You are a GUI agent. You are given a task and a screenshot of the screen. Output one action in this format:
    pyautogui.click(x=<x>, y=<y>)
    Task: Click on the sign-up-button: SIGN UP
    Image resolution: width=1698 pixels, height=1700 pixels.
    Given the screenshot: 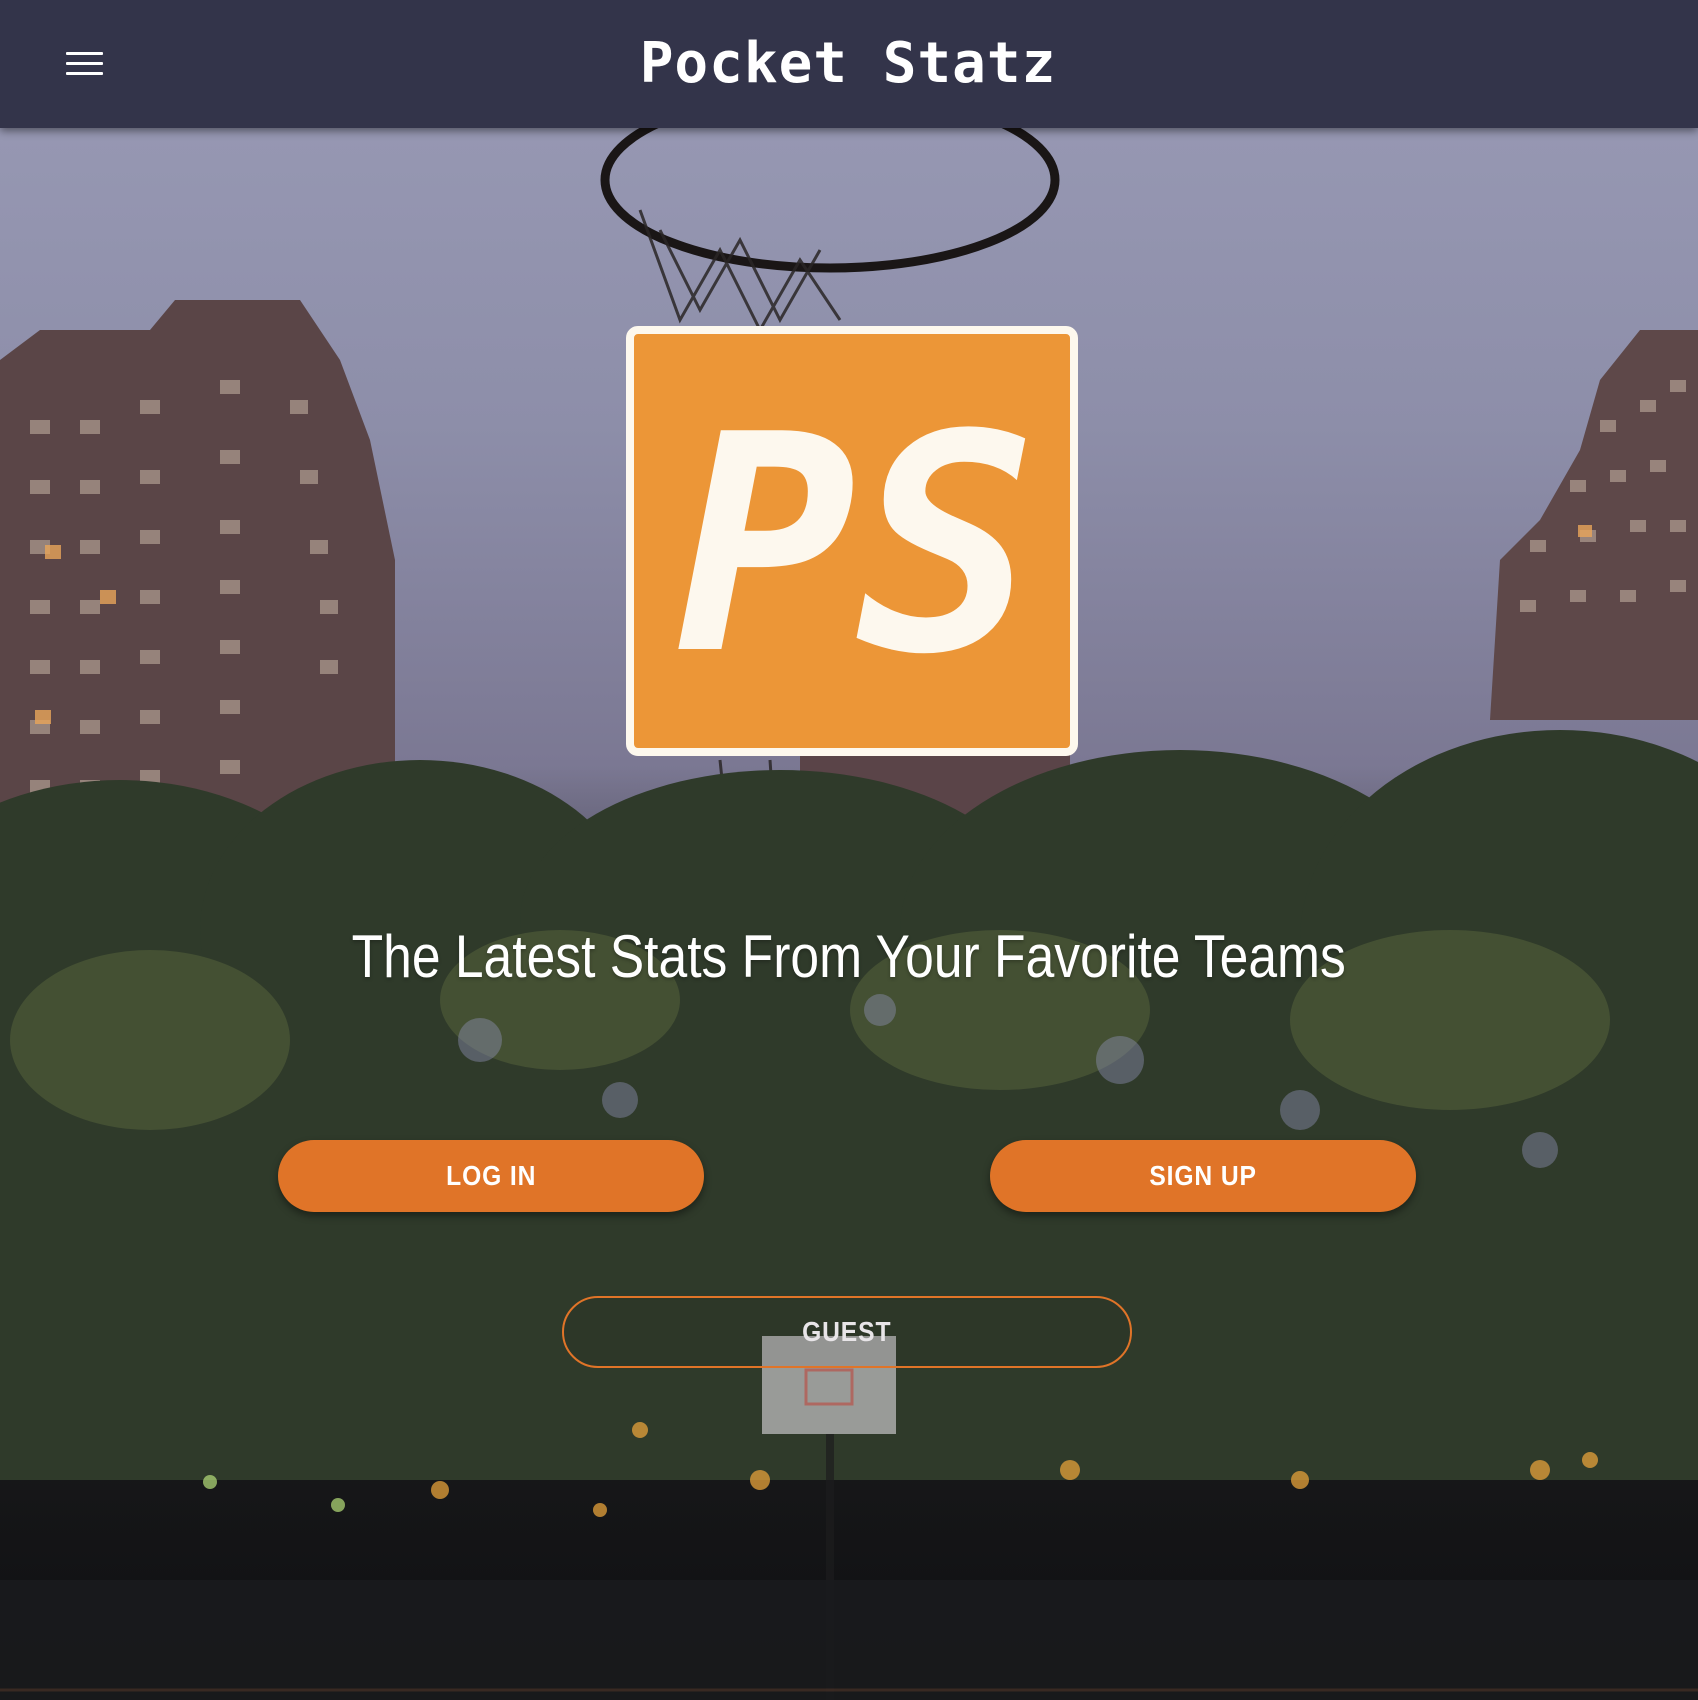 What is the action you would take?
    pyautogui.click(x=1203, y=1176)
    